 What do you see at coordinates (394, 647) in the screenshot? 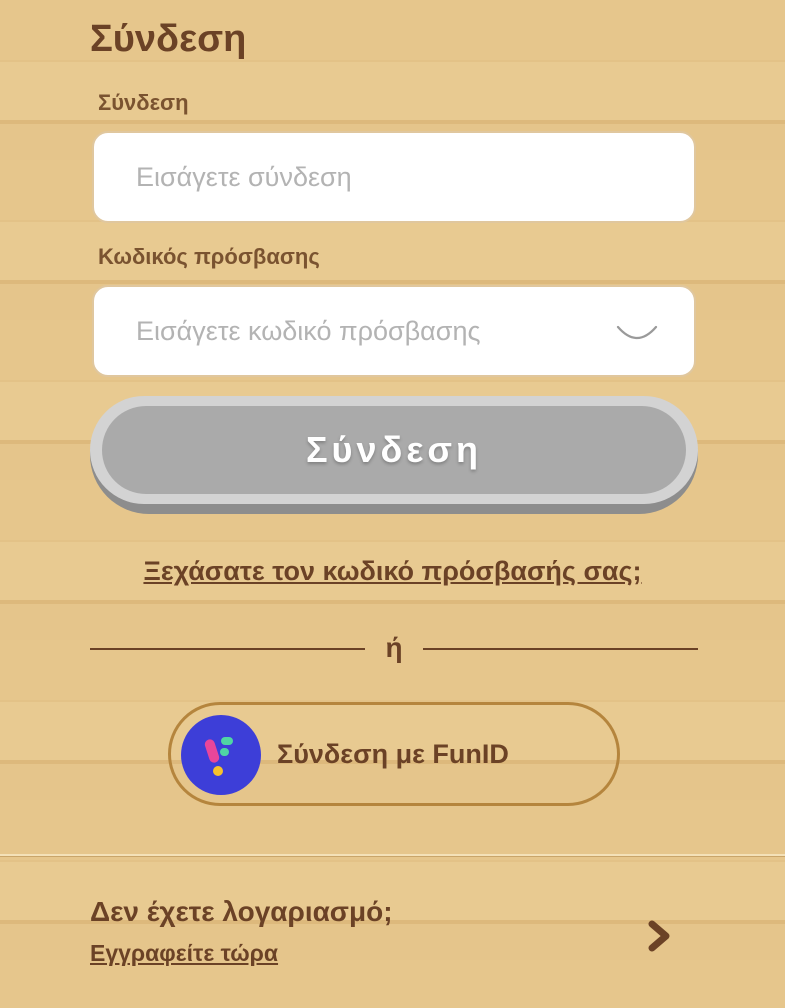
I see `divider-label: ή` at bounding box center [394, 647].